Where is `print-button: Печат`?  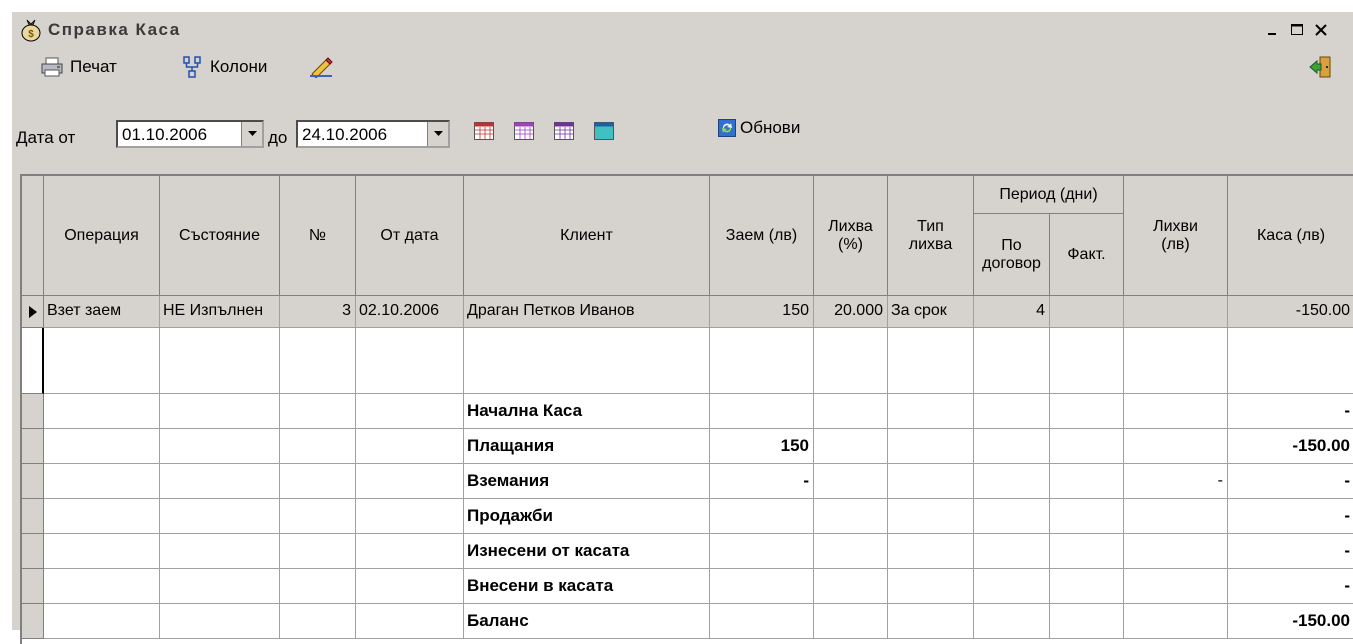 print-button: Печат is located at coordinates (78, 67).